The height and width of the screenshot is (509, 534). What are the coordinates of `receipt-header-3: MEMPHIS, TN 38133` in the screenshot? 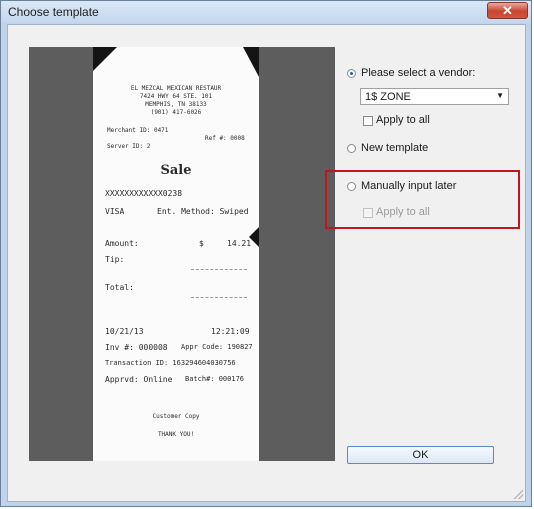 It's located at (176, 104).